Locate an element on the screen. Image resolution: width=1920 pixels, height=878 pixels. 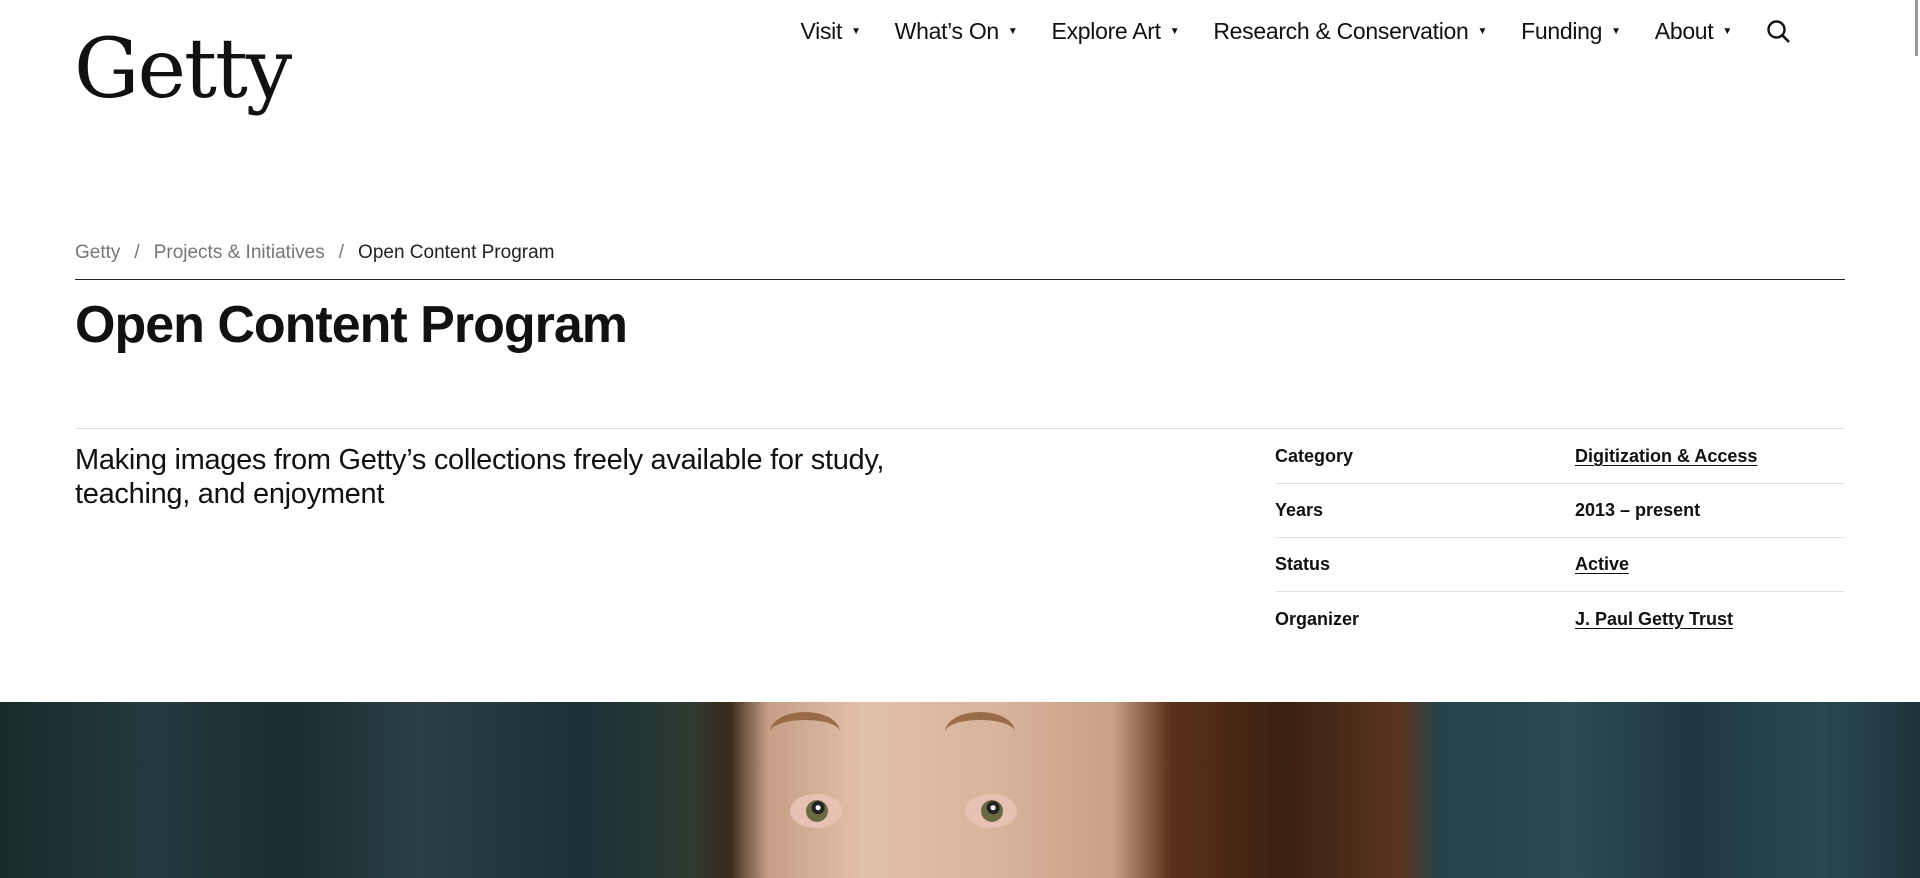
nav-label: Explore Art is located at coordinates (1106, 31).